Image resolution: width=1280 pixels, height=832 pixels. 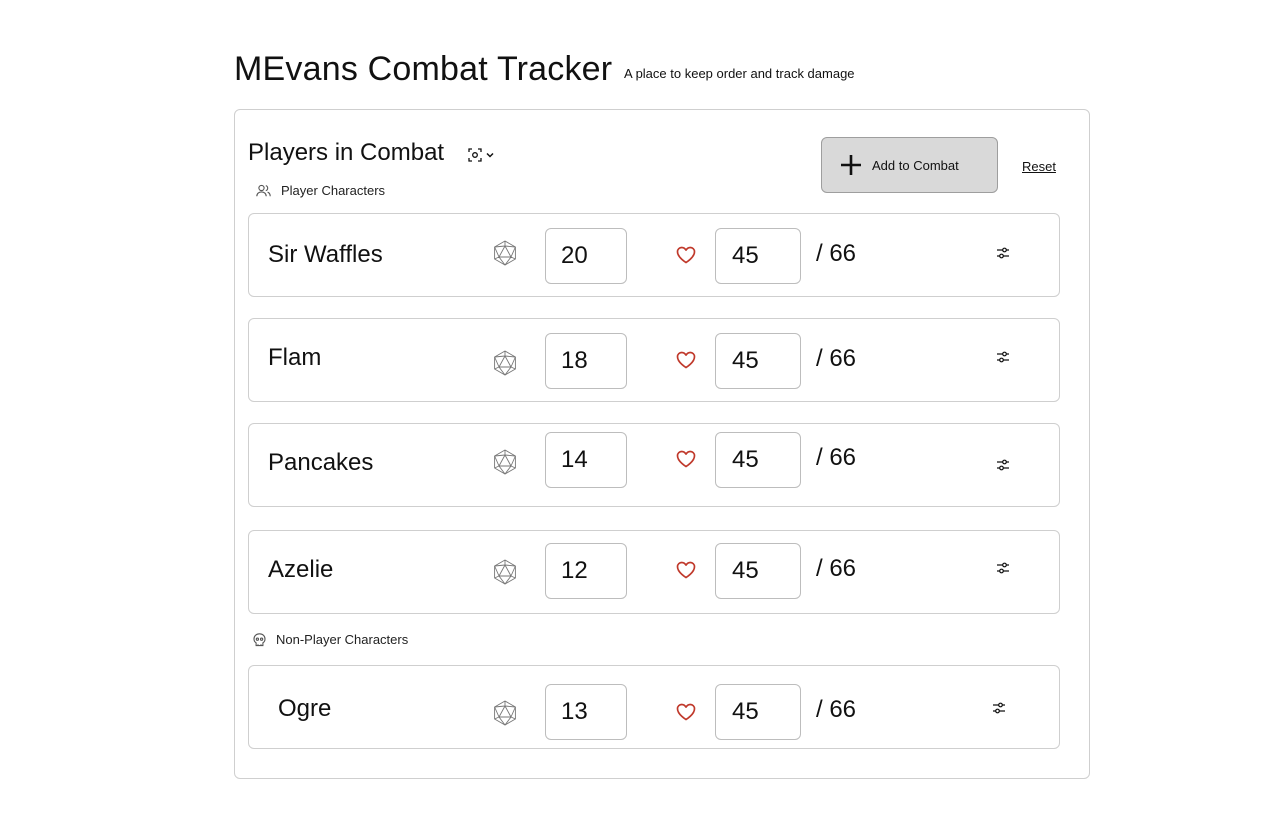 What do you see at coordinates (1039, 166) in the screenshot?
I see `reset-link: Reset` at bounding box center [1039, 166].